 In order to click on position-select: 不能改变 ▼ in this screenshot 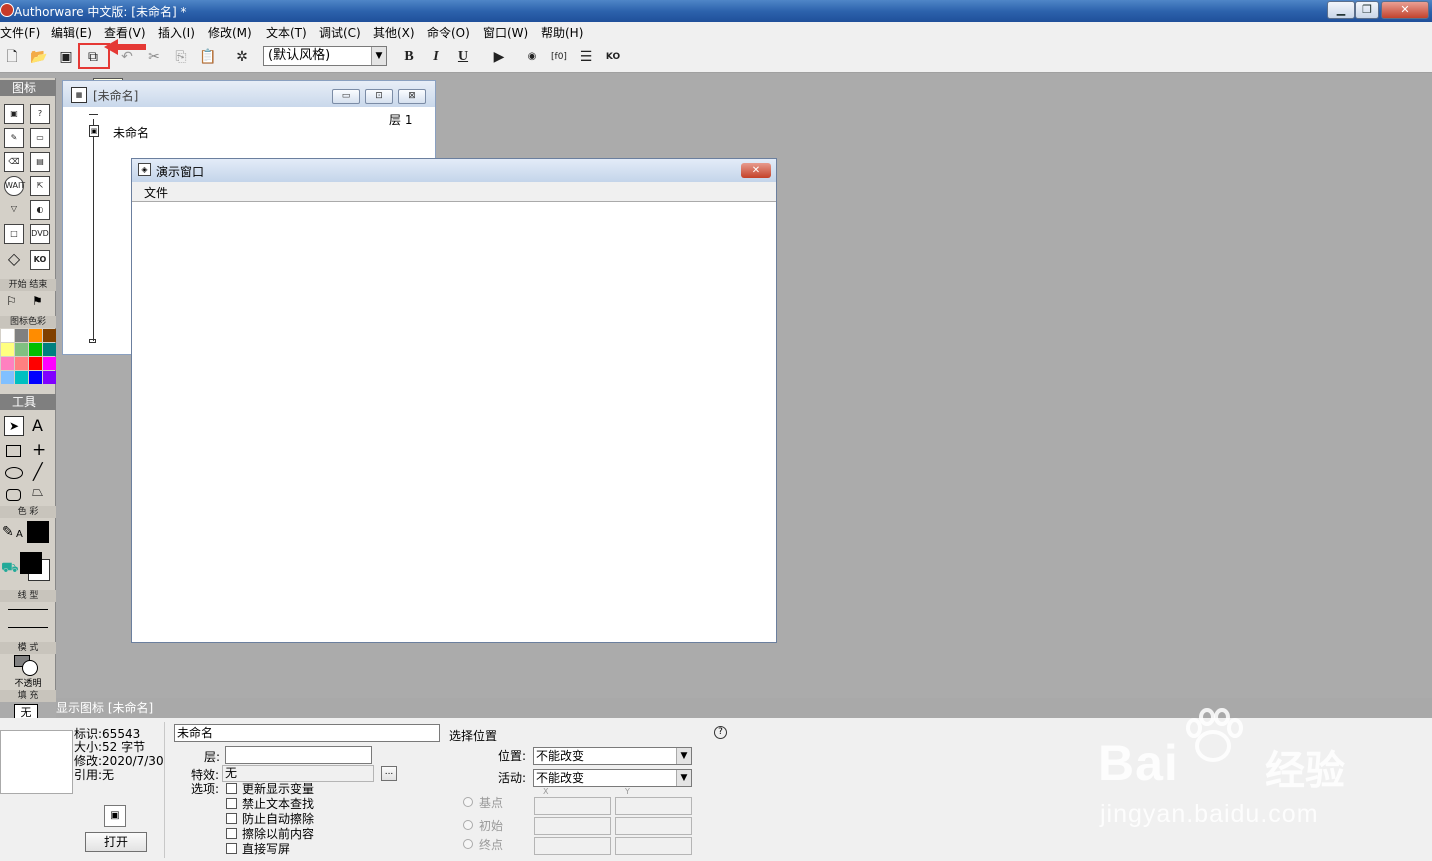, I will do `click(612, 756)`.